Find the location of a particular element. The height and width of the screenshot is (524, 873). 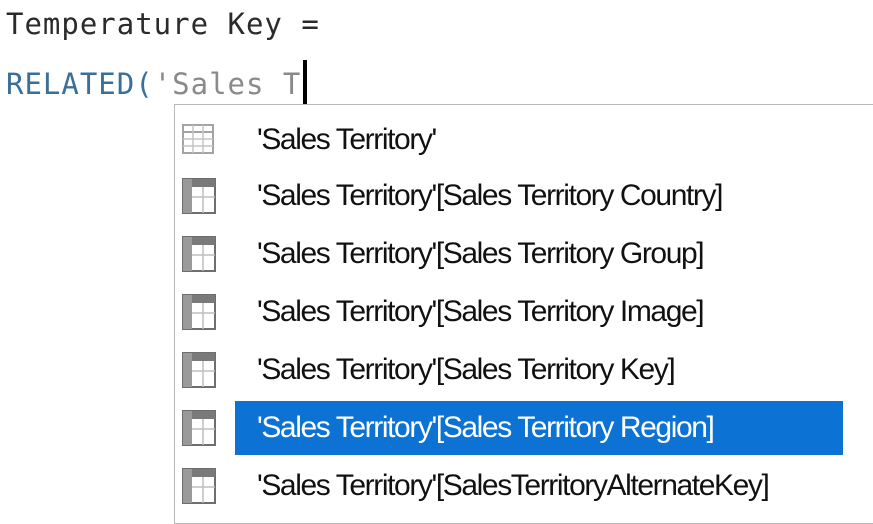

typed-argument-text: 'Sales T is located at coordinates (227, 84).